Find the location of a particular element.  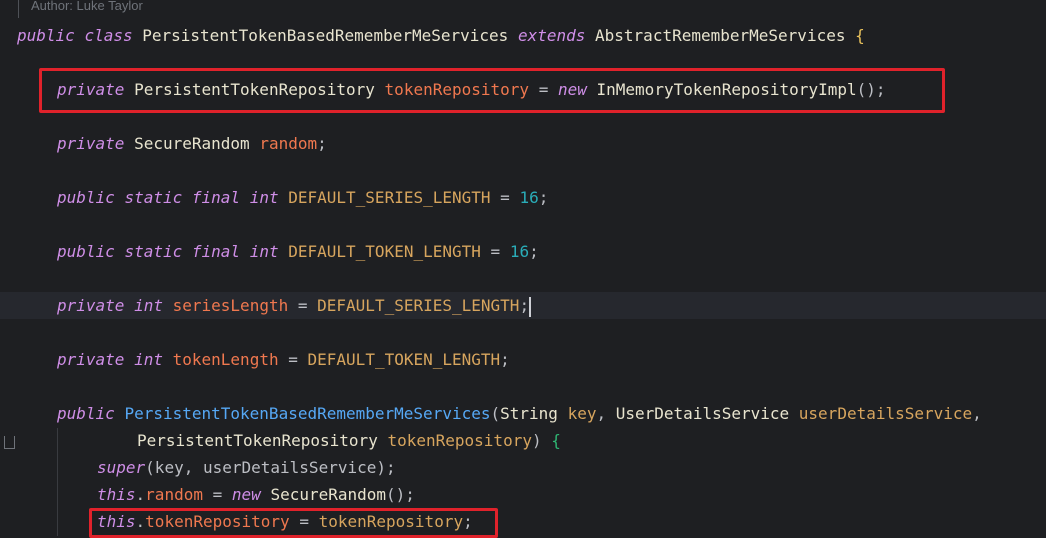

text-caret is located at coordinates (530, 306).